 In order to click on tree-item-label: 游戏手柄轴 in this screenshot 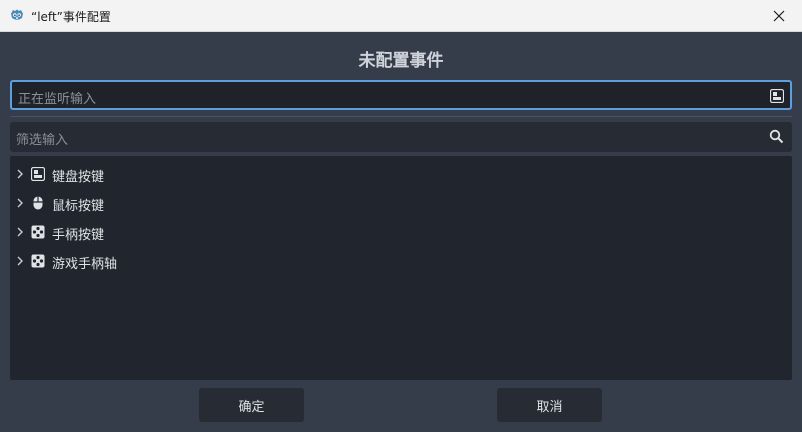, I will do `click(85, 264)`.